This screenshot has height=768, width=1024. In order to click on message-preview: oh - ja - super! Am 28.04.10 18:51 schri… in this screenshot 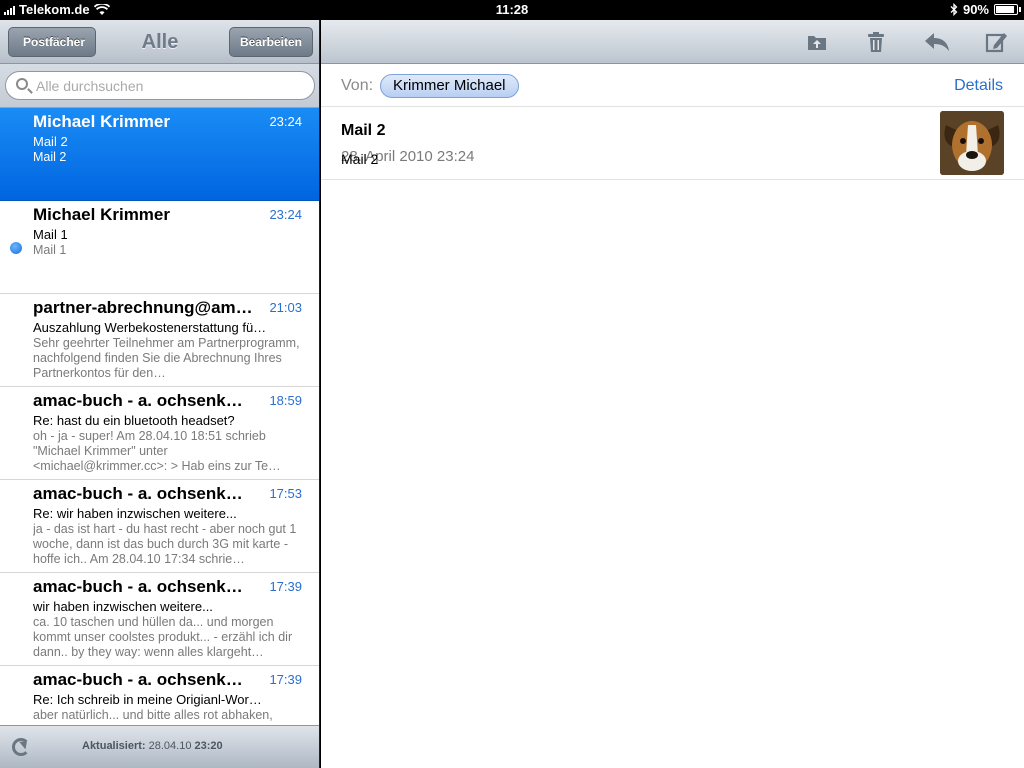, I will do `click(157, 451)`.